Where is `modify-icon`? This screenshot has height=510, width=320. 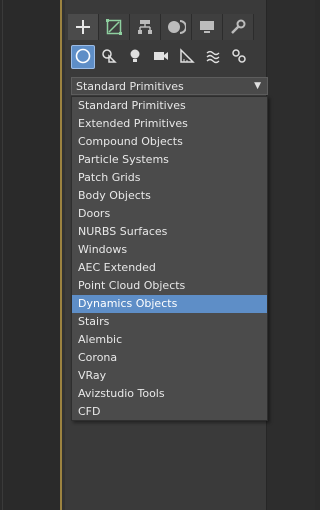
modify-icon is located at coordinates (114, 27).